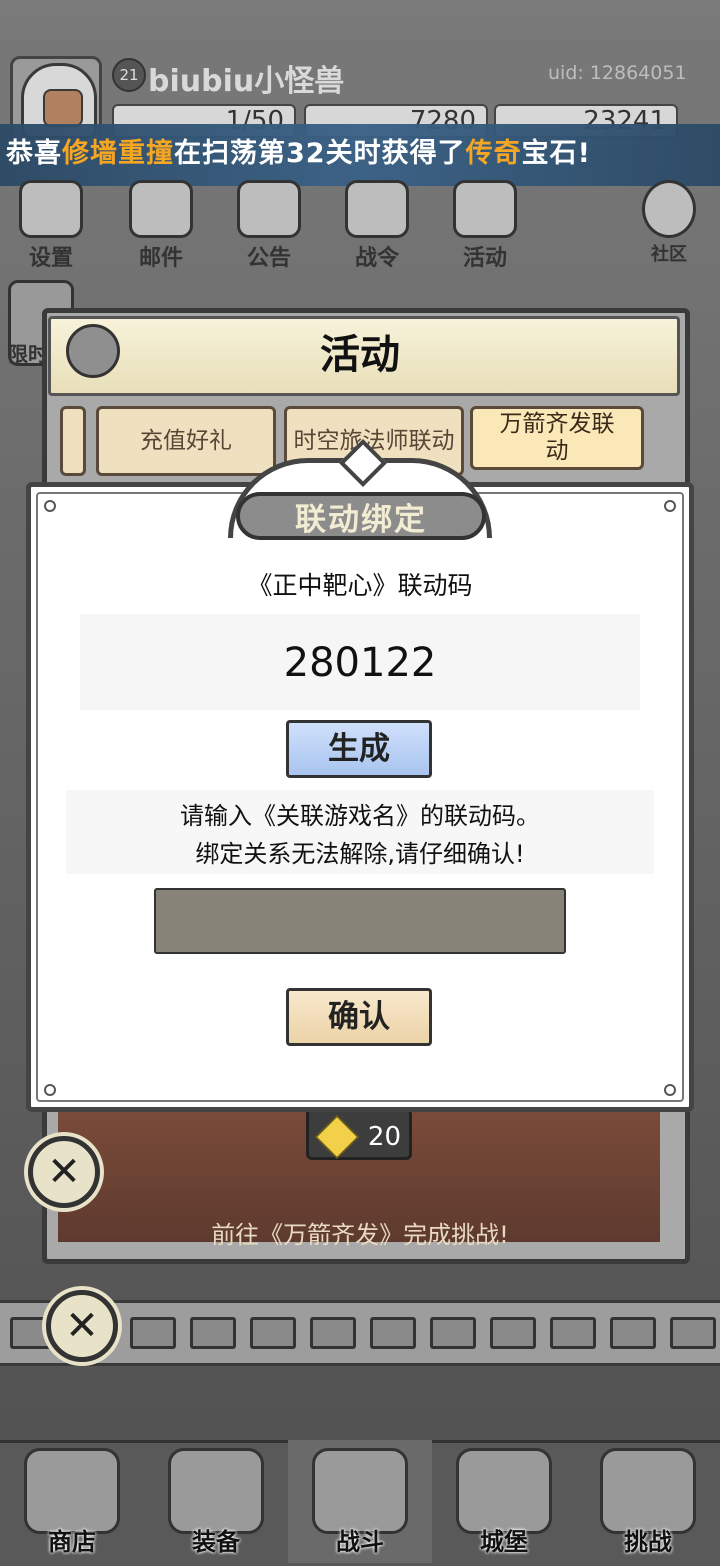  Describe the element at coordinates (360, 1542) in the screenshot. I see `nav-battle-label: 战斗` at that location.